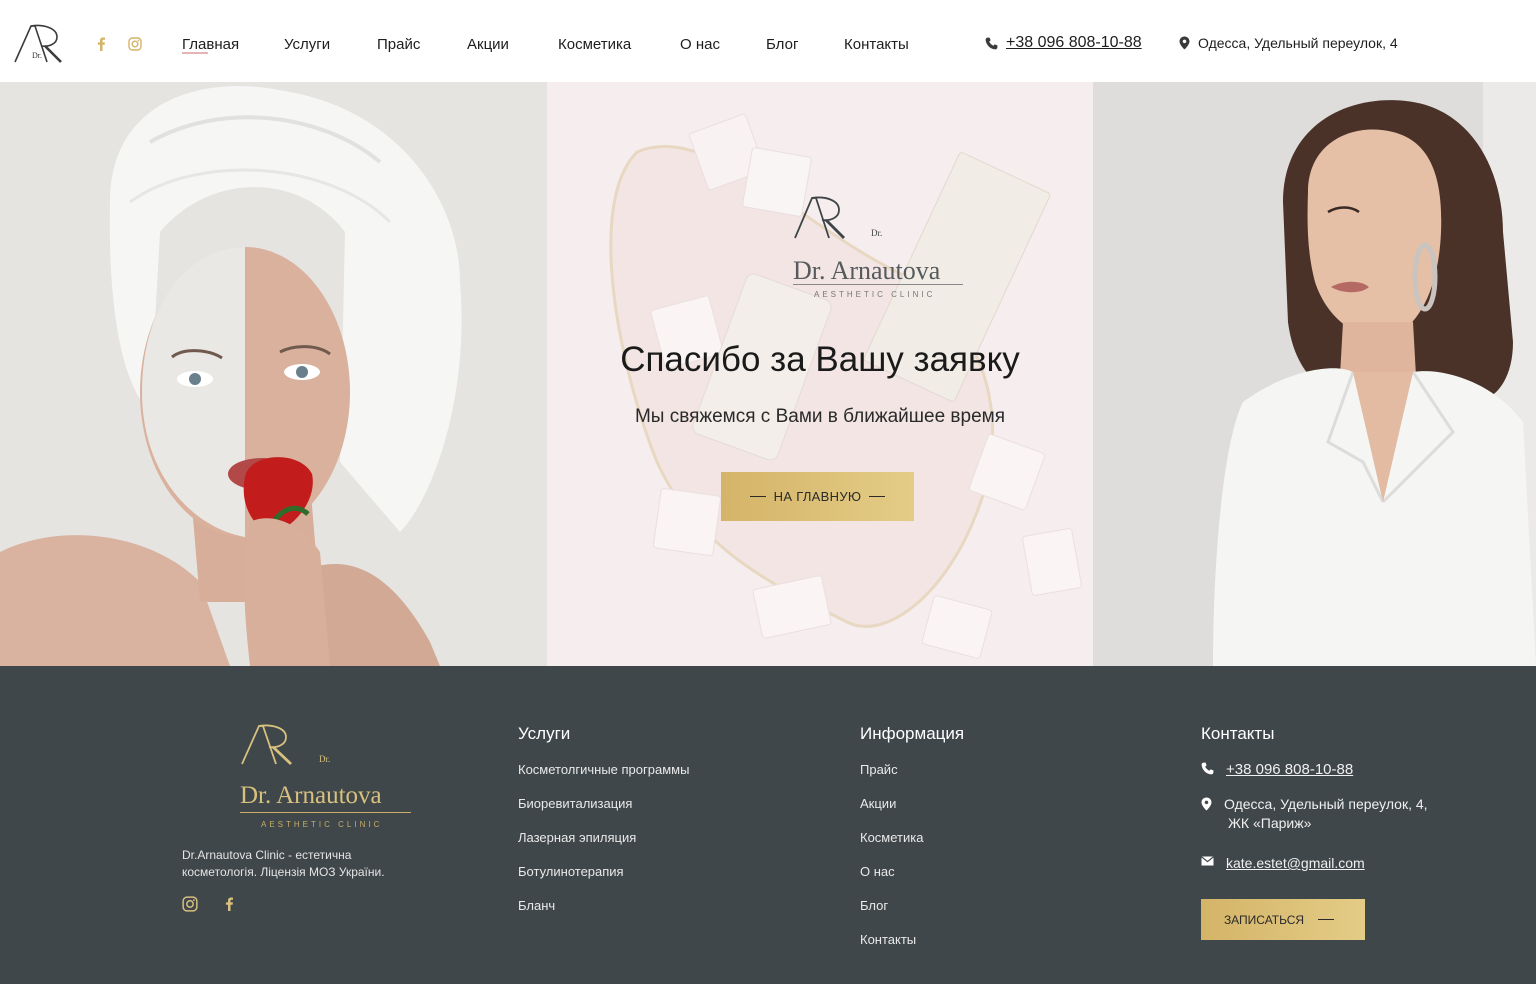 The width and height of the screenshot is (1536, 984). Describe the element at coordinates (1074, 42) in the screenshot. I see `header-phone-text: +38 096 808-10-88` at that location.